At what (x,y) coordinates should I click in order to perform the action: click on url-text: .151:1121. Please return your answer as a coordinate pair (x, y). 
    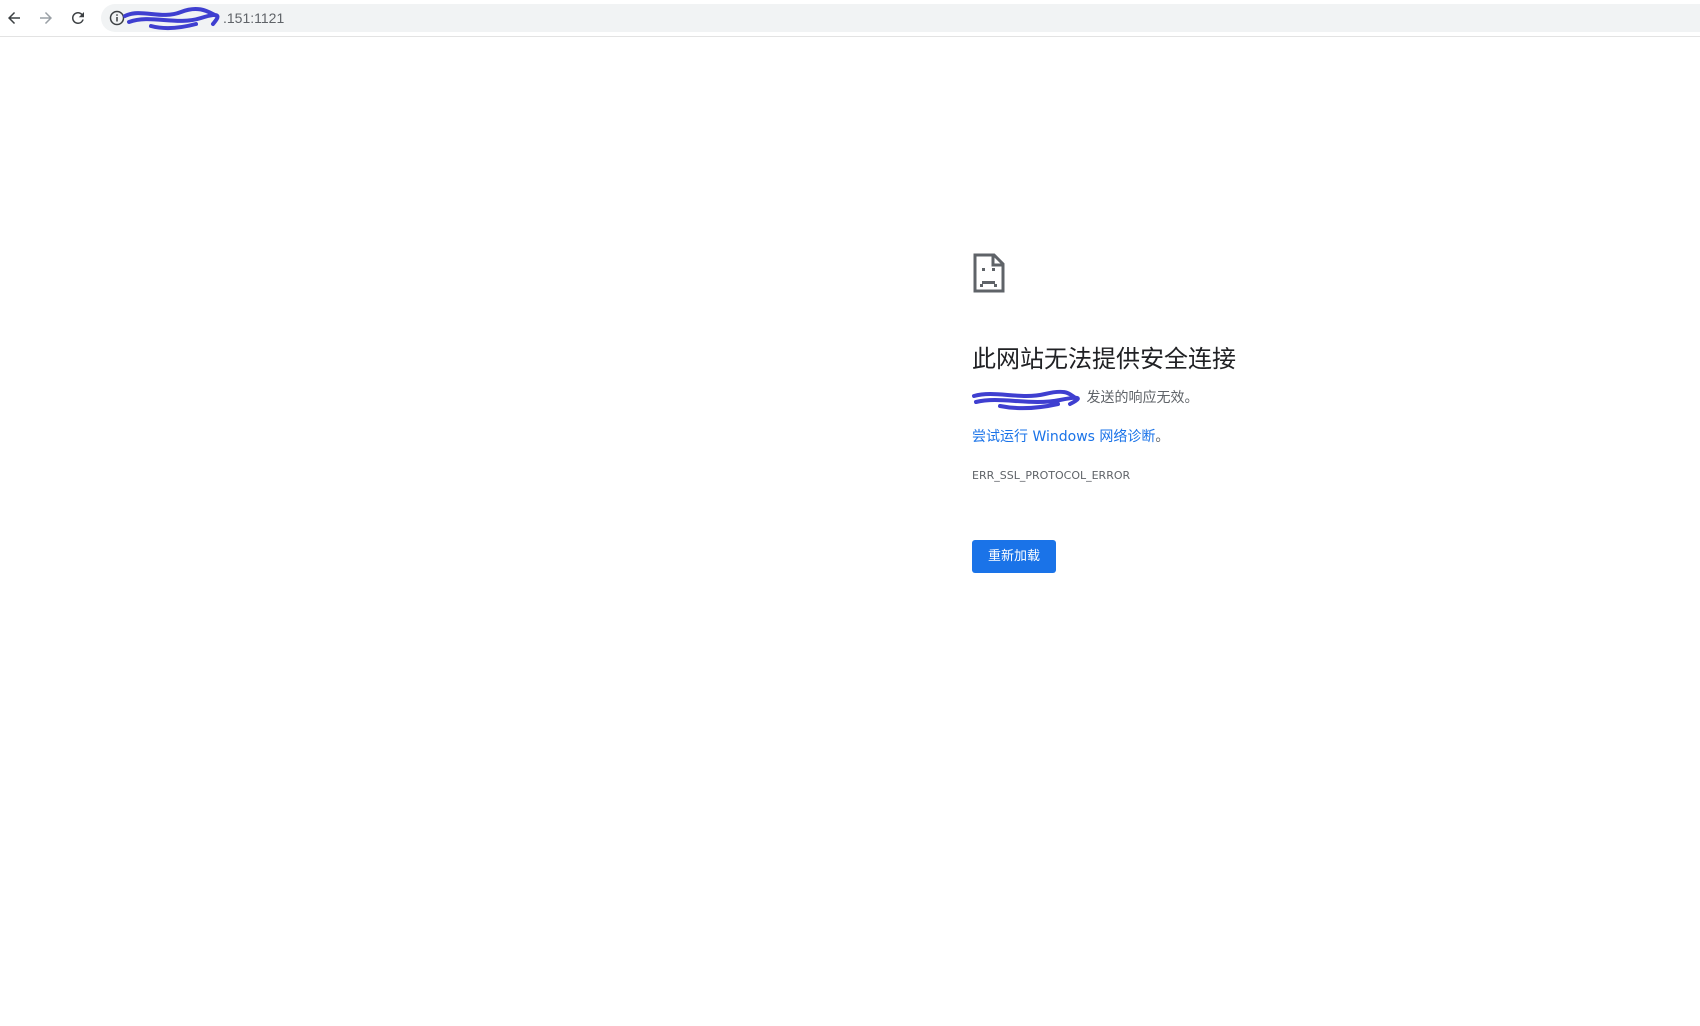
    Looking at the image, I should click on (254, 18).